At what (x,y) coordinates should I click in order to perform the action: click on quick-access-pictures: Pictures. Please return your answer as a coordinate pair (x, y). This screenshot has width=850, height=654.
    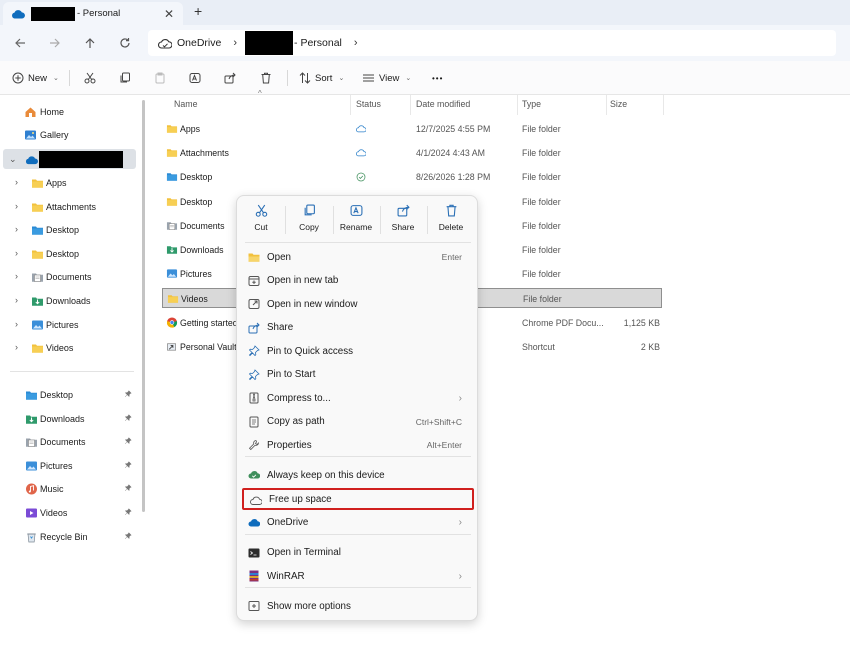
    Looking at the image, I should click on (68, 466).